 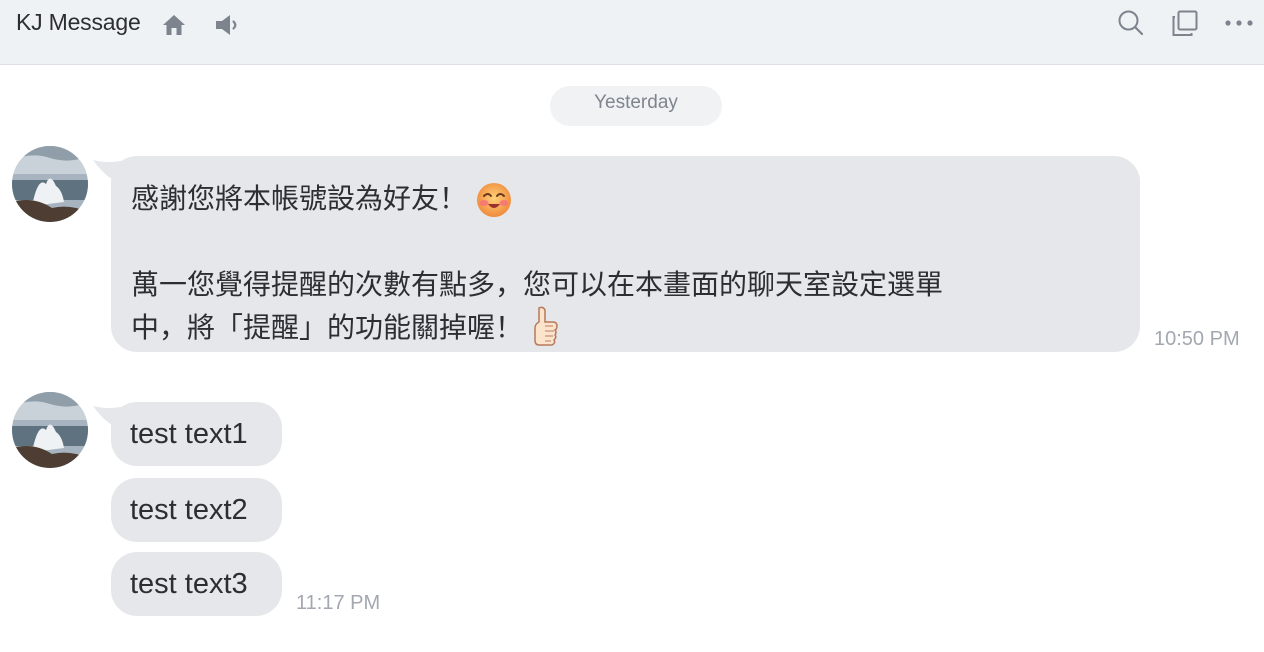 I want to click on smiling-face-icon, so click(x=494, y=200).